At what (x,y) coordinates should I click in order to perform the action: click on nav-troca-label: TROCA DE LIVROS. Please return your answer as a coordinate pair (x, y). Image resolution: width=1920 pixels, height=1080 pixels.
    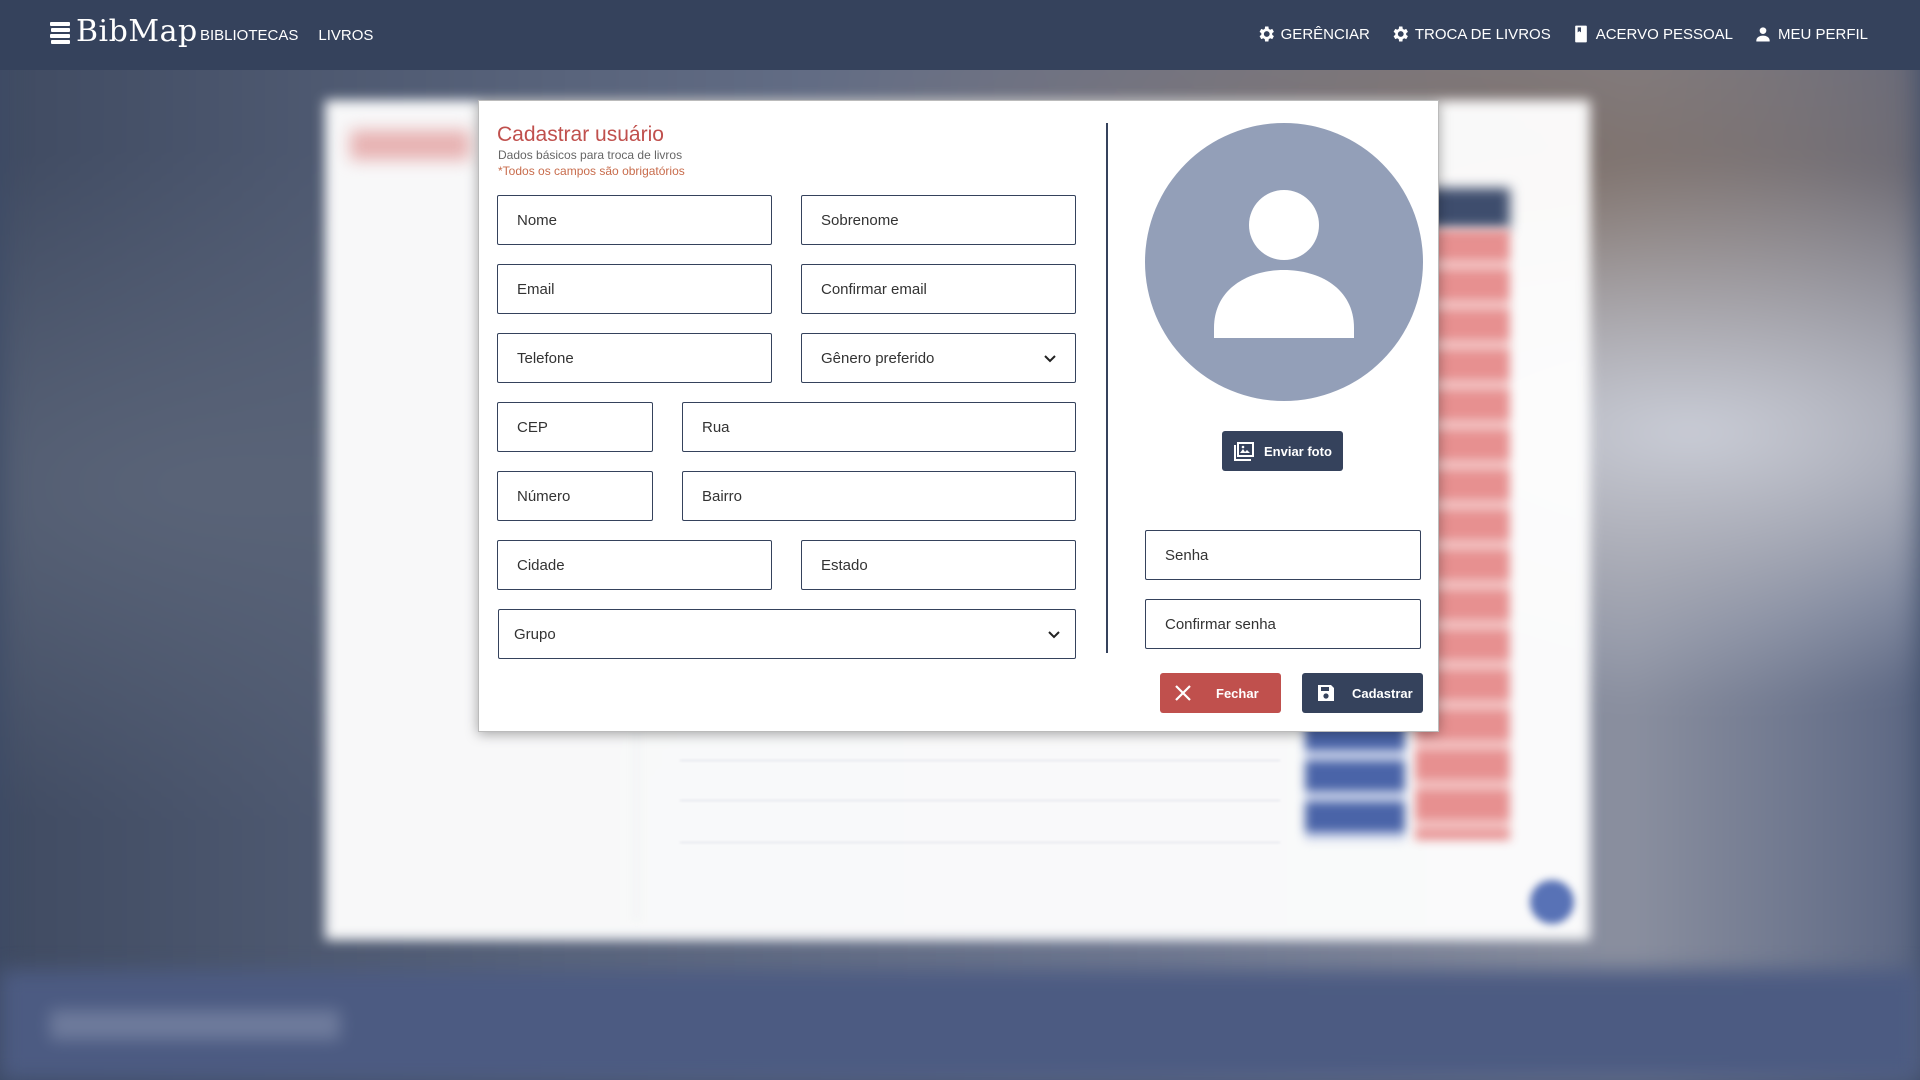
    Looking at the image, I should click on (1482, 34).